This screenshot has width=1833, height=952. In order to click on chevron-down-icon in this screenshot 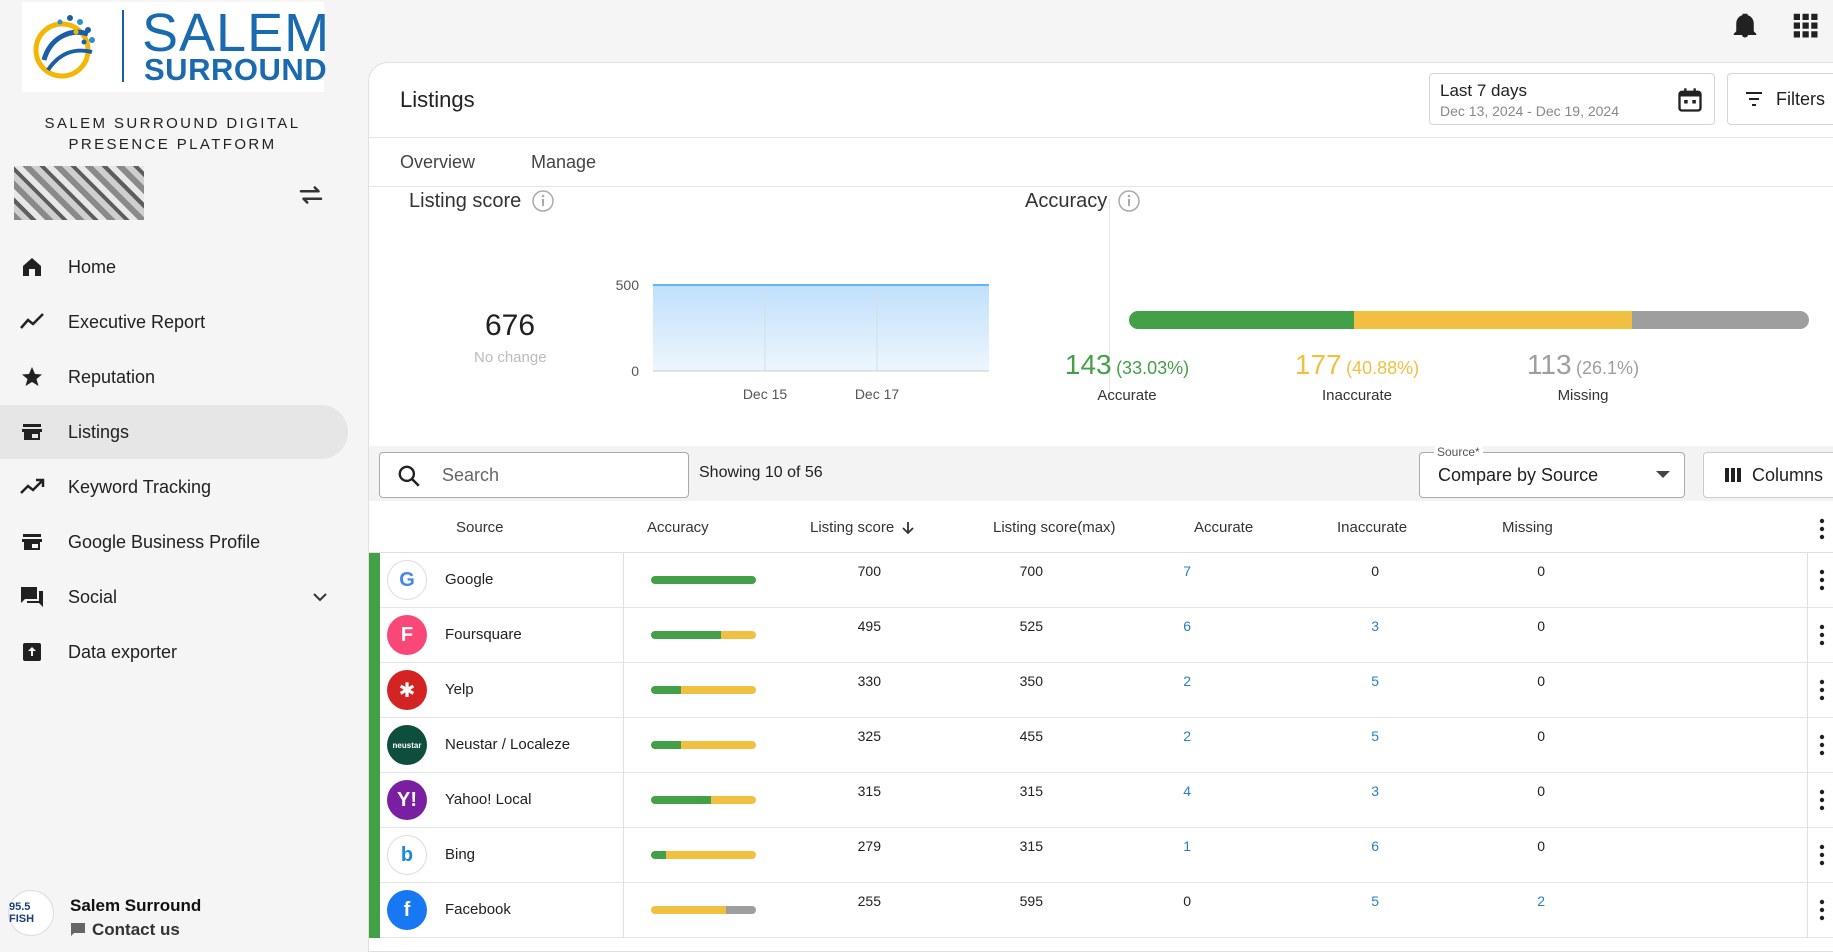, I will do `click(320, 597)`.